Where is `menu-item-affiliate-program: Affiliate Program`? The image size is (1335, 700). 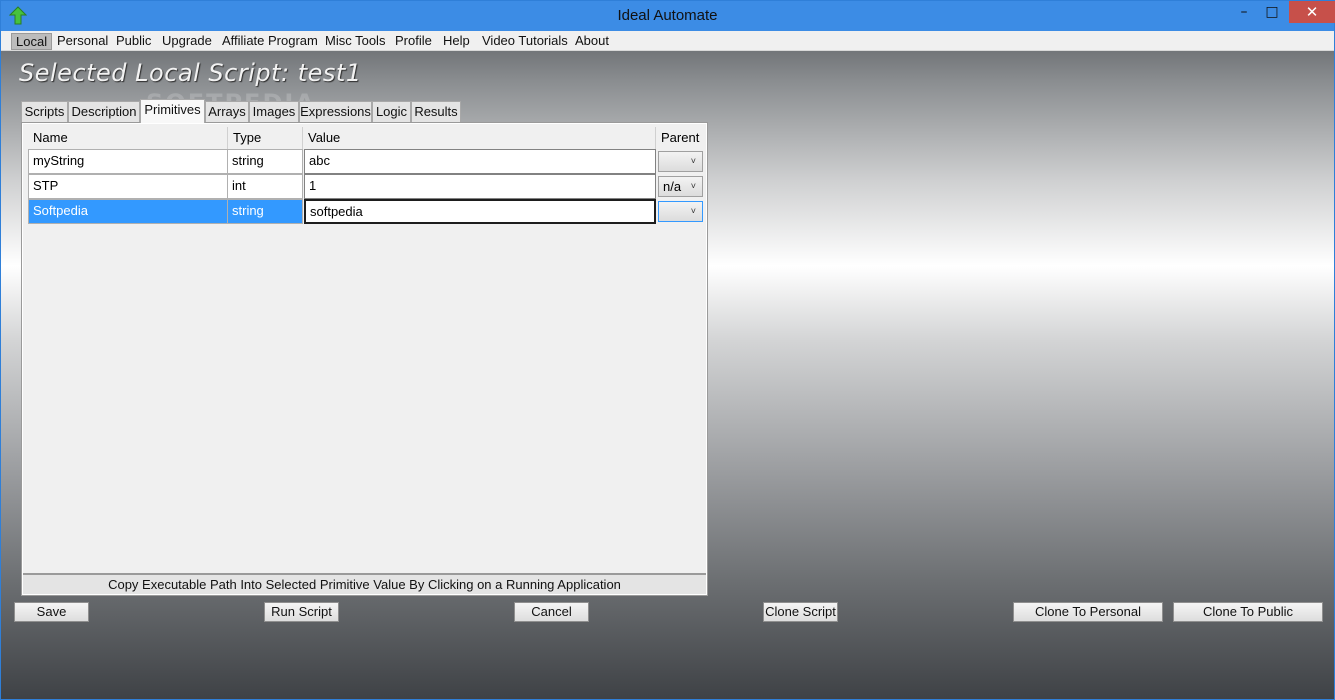
menu-item-affiliate-program: Affiliate Program is located at coordinates (270, 41).